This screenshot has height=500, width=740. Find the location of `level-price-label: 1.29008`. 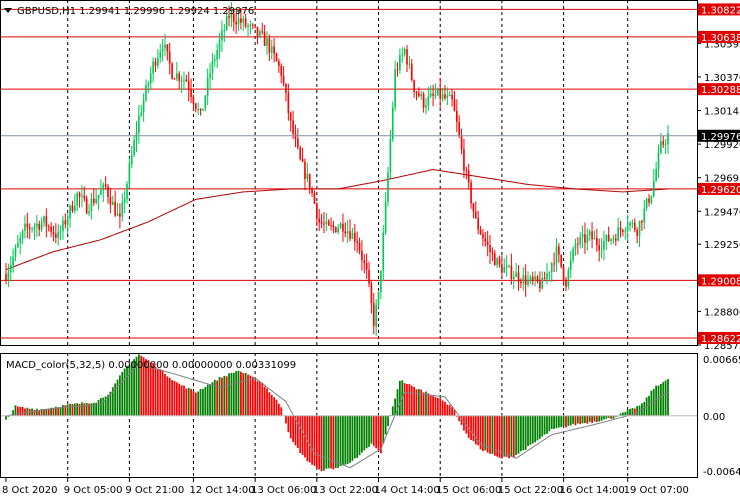

level-price-label: 1.29008 is located at coordinates (720, 281).